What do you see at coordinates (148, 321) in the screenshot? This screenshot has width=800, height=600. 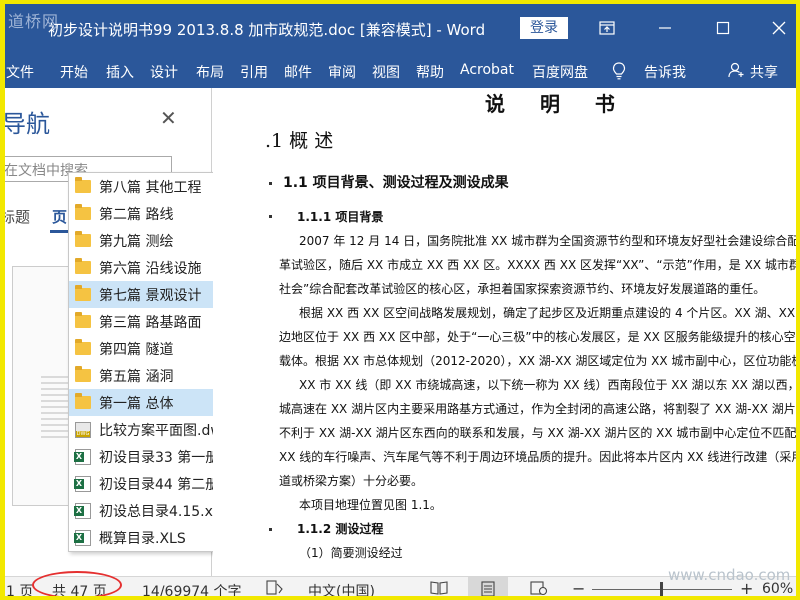 I see `list-item: 第三篇 路基路面` at bounding box center [148, 321].